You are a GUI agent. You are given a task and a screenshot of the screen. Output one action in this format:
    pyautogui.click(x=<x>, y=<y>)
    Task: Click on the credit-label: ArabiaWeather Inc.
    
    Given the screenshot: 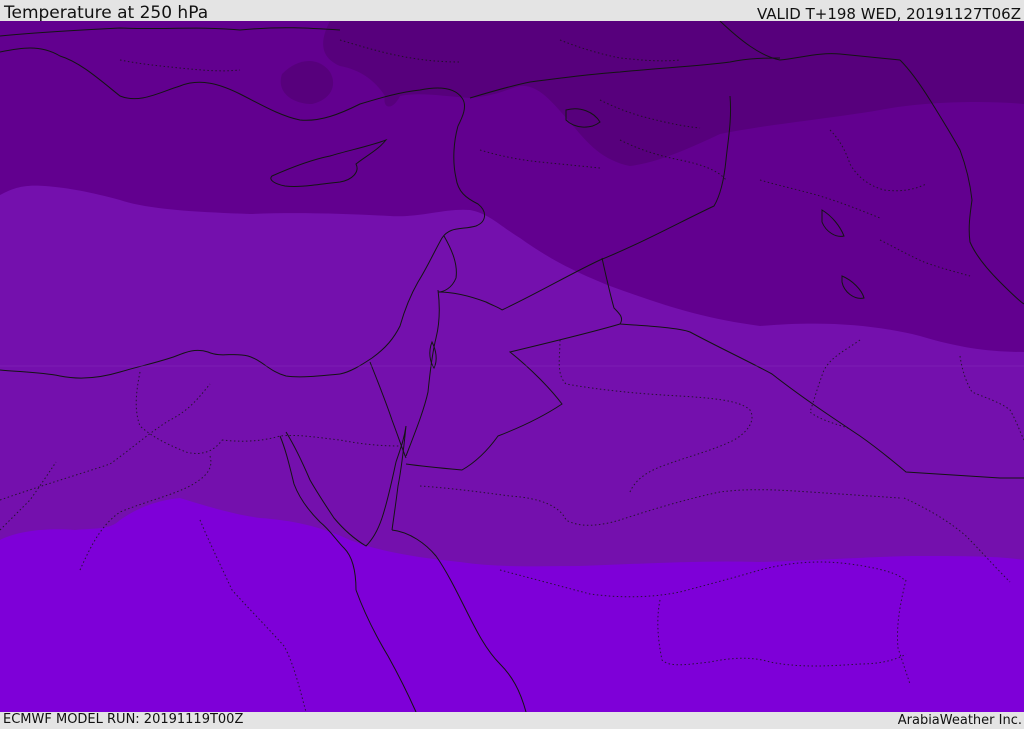 What is the action you would take?
    pyautogui.click(x=959, y=720)
    